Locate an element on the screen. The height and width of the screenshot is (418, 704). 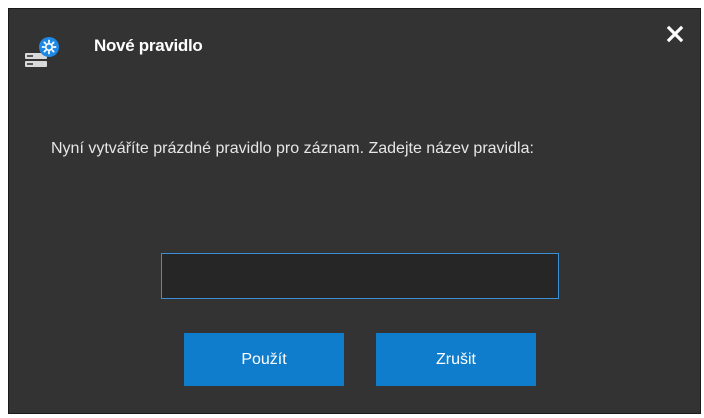
rule-name-input is located at coordinates (360, 276).